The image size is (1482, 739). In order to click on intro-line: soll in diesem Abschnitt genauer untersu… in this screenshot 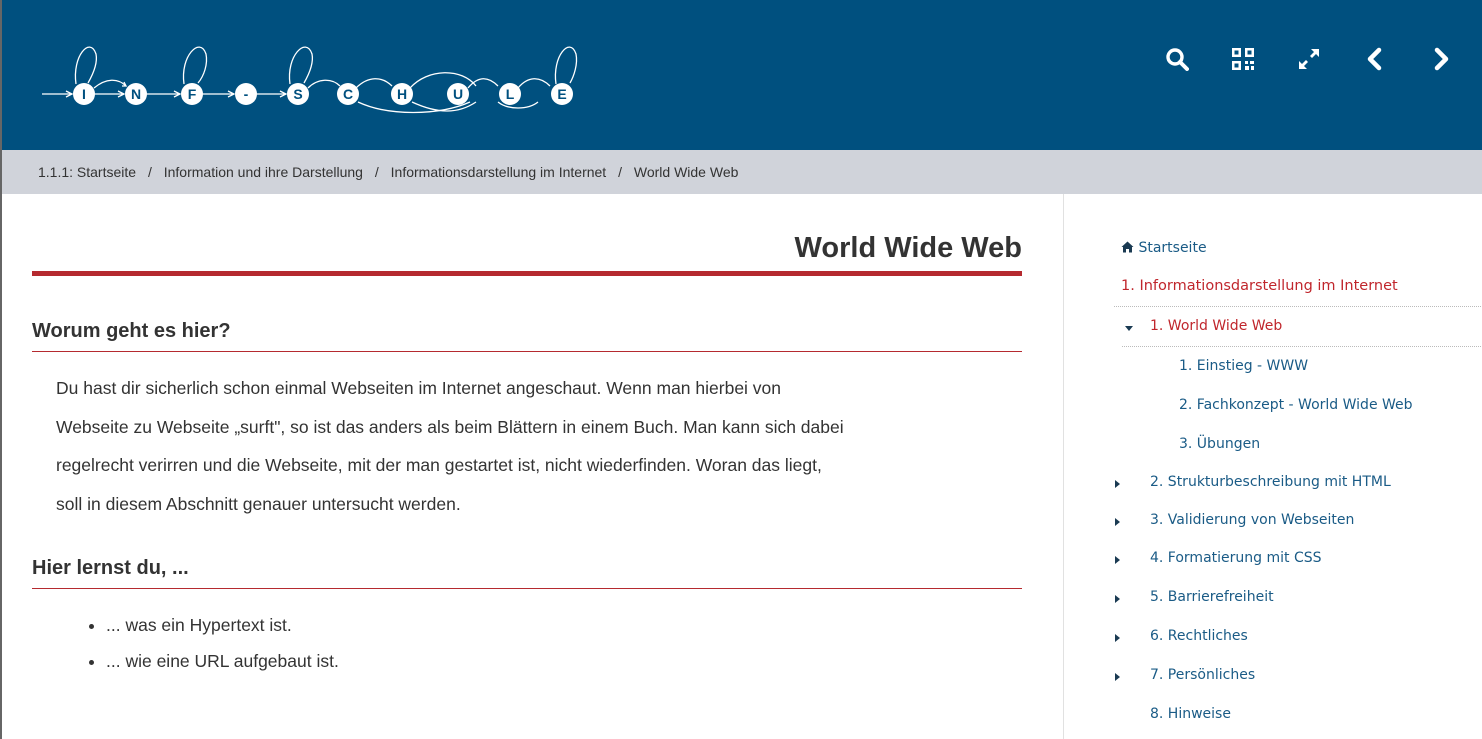, I will do `click(258, 503)`.